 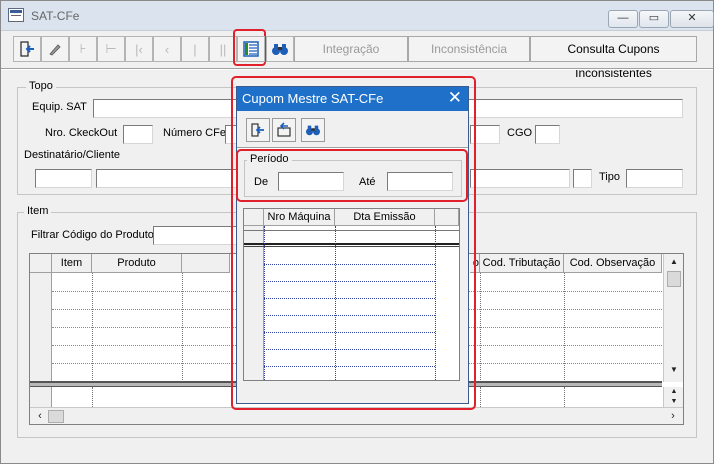 What do you see at coordinates (613, 58) in the screenshot?
I see `consulta-cupons-button: Consulta Cupons Inconsistentes` at bounding box center [613, 58].